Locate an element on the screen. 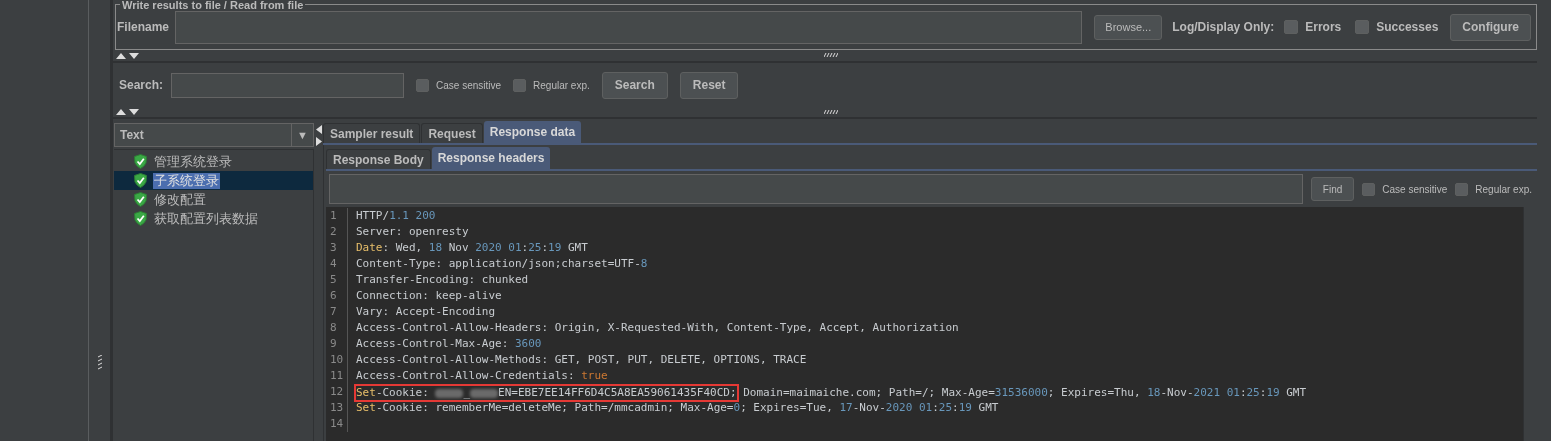  code-line: Set-Cookie: rememberMe=deleteMe; Path=/mmcadmin; Max-Age=0; Expires=Tue, 17-Nov-2020 01:25:19 GMT is located at coordinates (677, 408).